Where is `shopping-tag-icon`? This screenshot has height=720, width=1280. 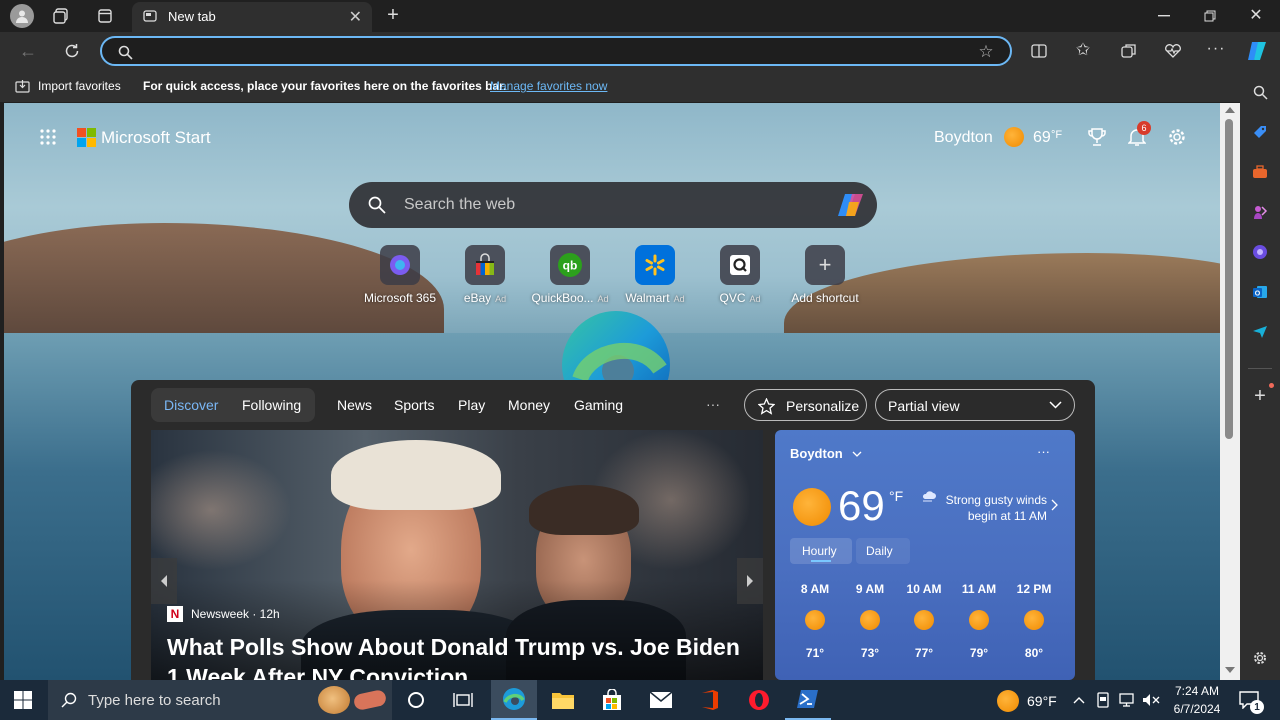
shopping-tag-icon is located at coordinates (1260, 132).